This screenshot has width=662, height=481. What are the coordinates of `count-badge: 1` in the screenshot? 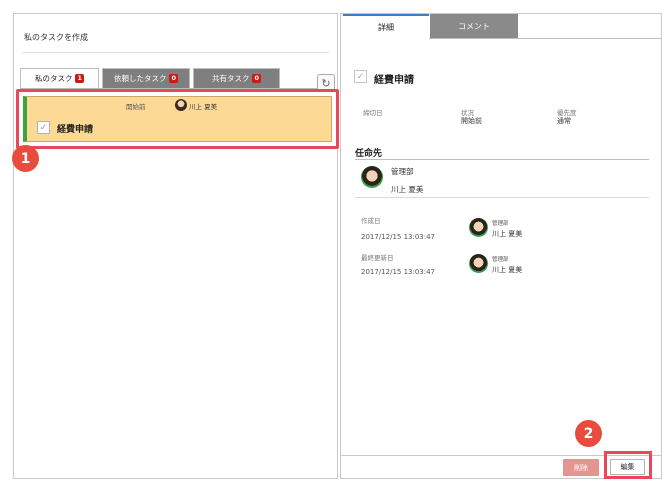 It's located at (80, 78).